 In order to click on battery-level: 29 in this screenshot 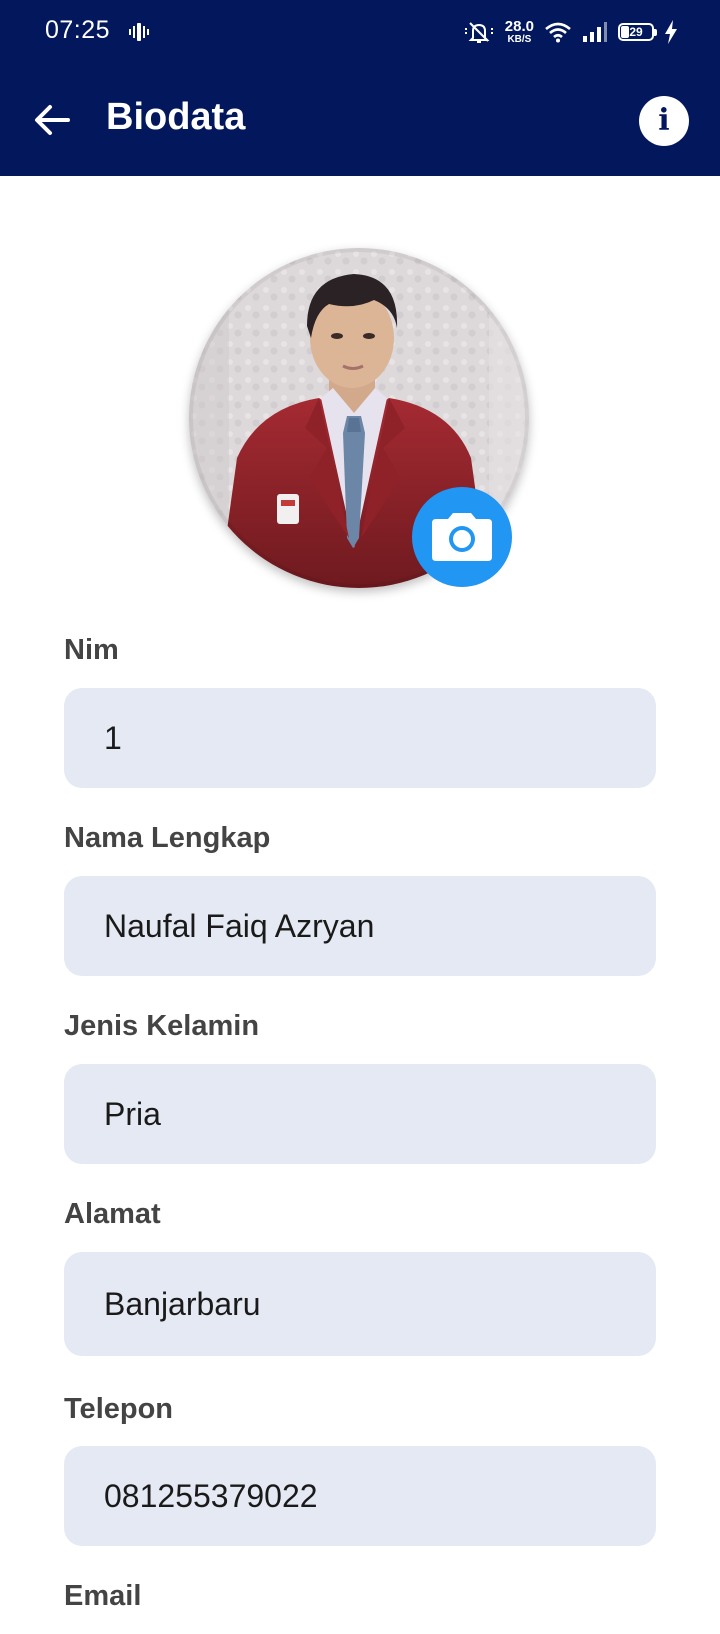, I will do `click(636, 32)`.